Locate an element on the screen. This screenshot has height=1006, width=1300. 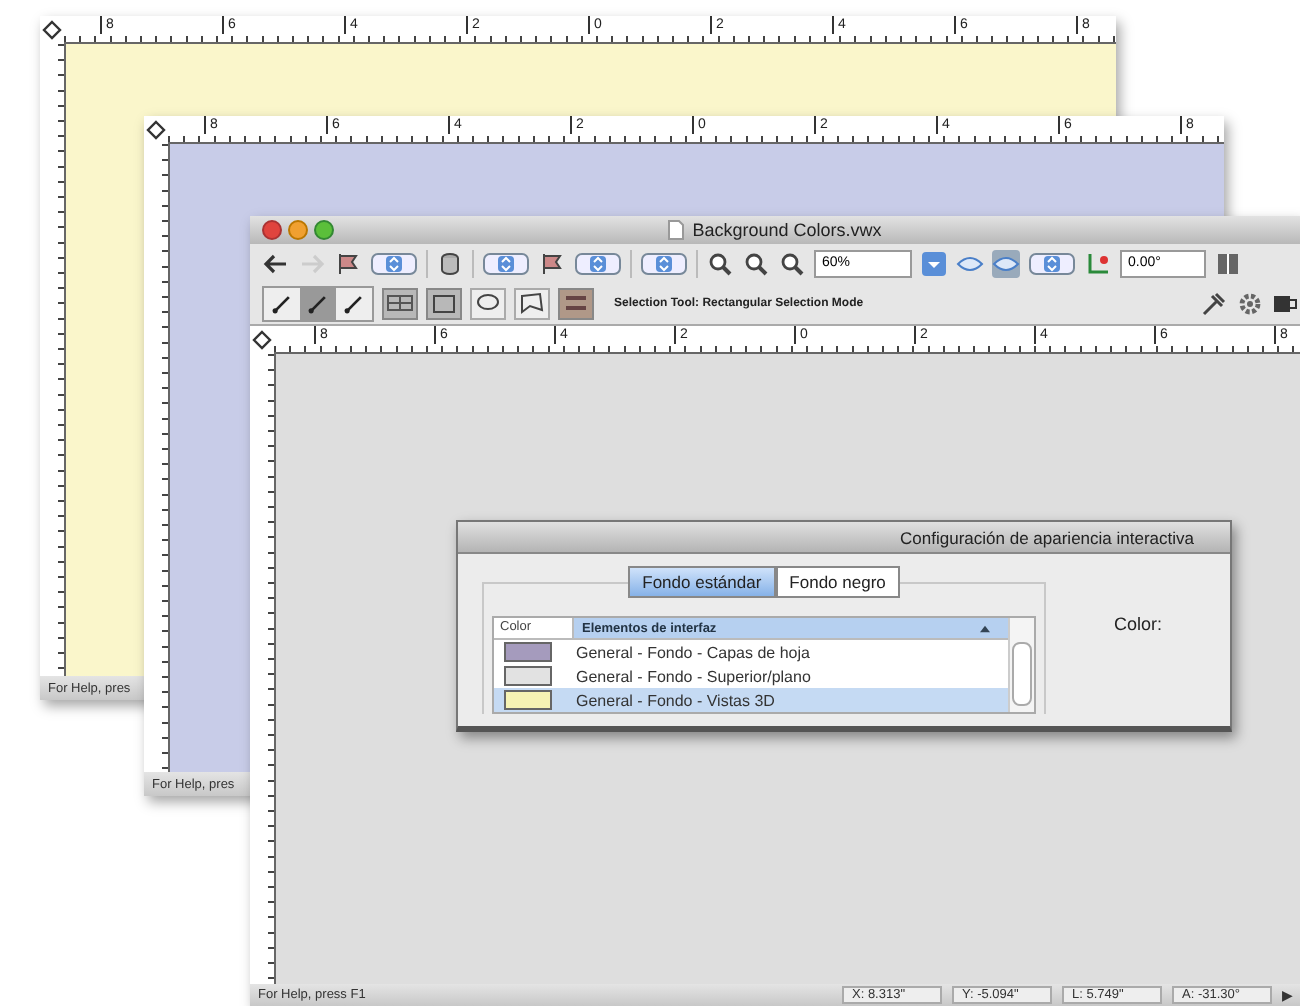
list-row: General - Fondo - Capas de hoja is located at coordinates (751, 652).